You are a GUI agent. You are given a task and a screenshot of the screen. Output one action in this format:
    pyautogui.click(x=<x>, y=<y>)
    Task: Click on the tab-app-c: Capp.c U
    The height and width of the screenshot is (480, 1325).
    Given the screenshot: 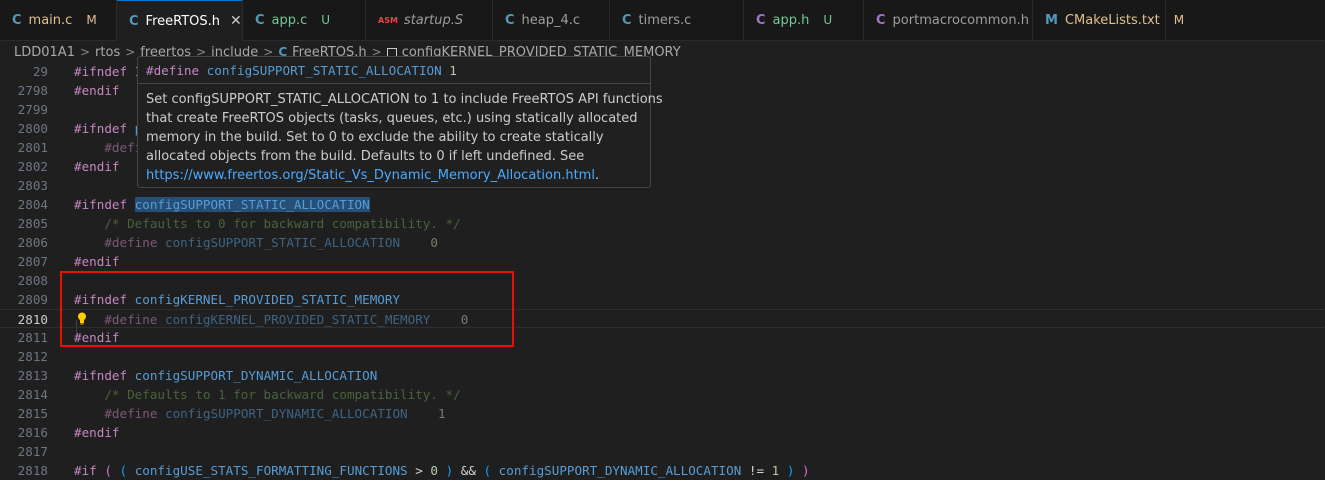 What is the action you would take?
    pyautogui.click(x=304, y=20)
    